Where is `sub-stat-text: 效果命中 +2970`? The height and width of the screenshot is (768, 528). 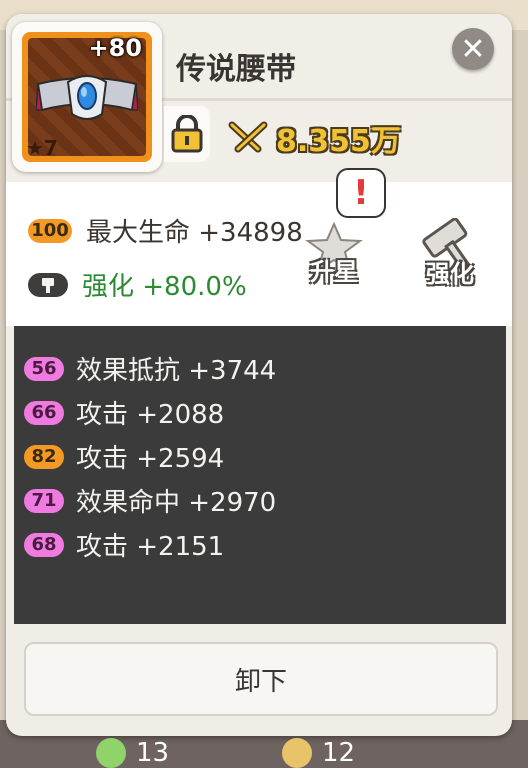 sub-stat-text: 效果命中 +2970 is located at coordinates (176, 503).